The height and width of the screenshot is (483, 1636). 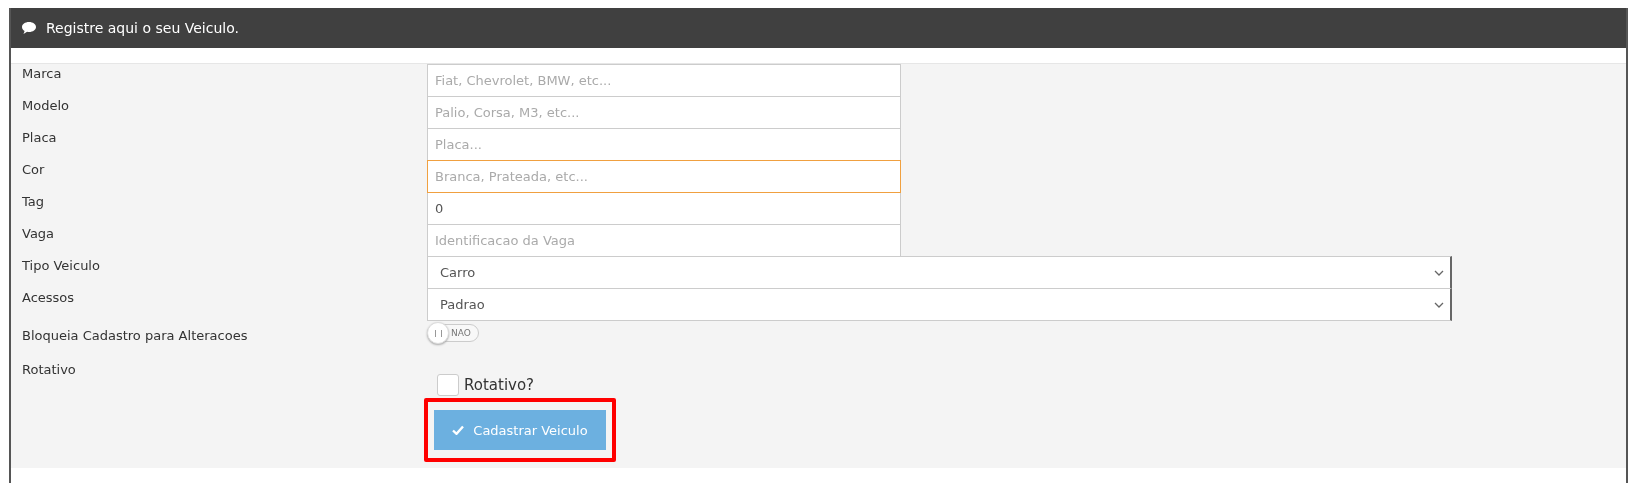 What do you see at coordinates (49, 369) in the screenshot?
I see `field-label: Rotativo` at bounding box center [49, 369].